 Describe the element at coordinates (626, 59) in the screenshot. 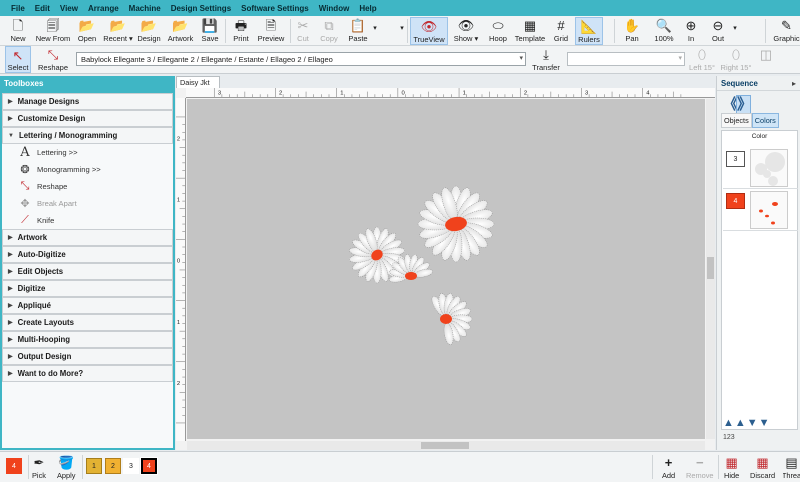

I see `thread-chart-select: ▾` at that location.